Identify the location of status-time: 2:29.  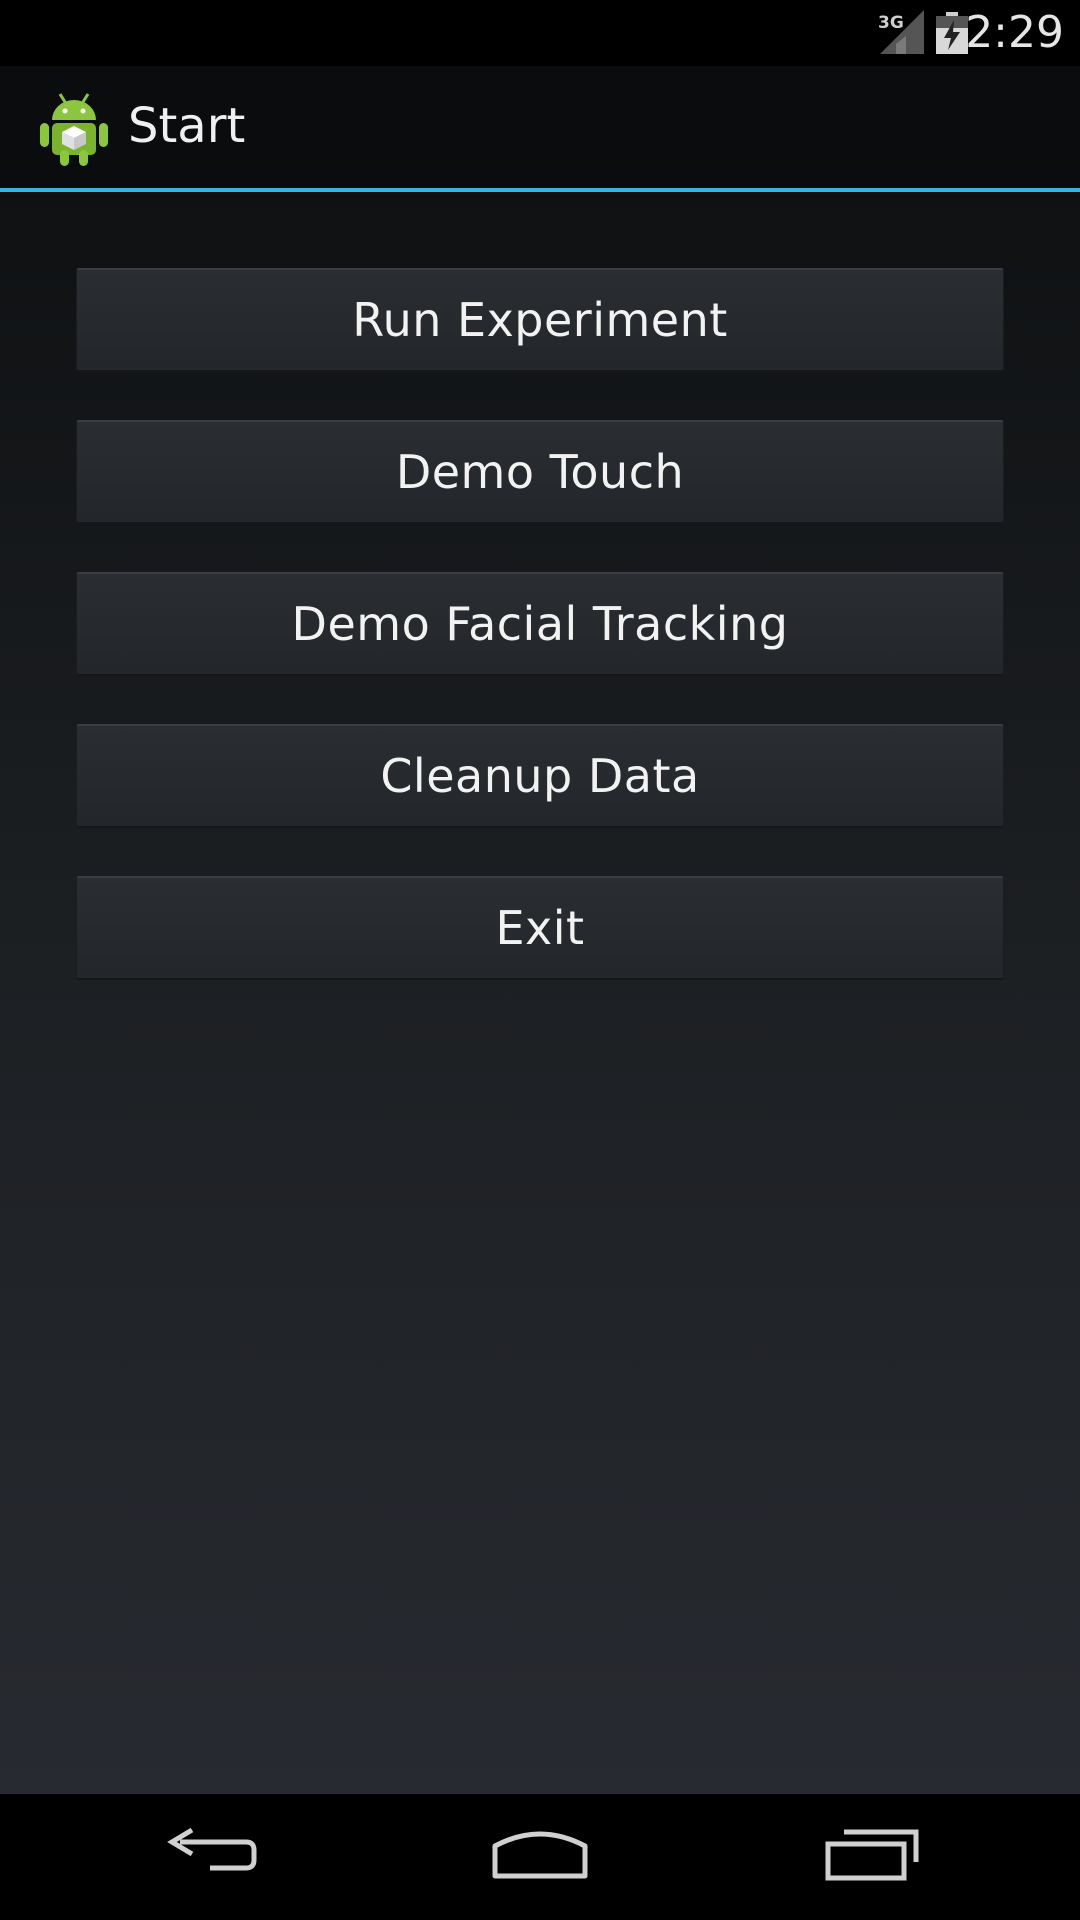
(1014, 32).